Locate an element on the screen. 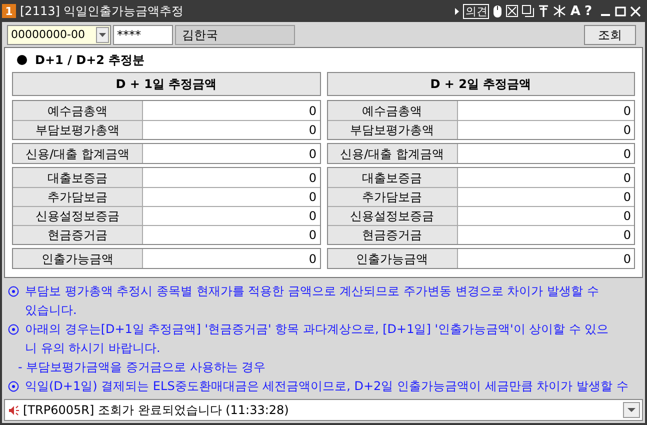  note-text: 부담보 평가총액 추정시 종목별 현재가를 적용한 금액으로 계산되므로 주가변동 변경으로 차이가 발생할 수 is located at coordinates (312, 291).